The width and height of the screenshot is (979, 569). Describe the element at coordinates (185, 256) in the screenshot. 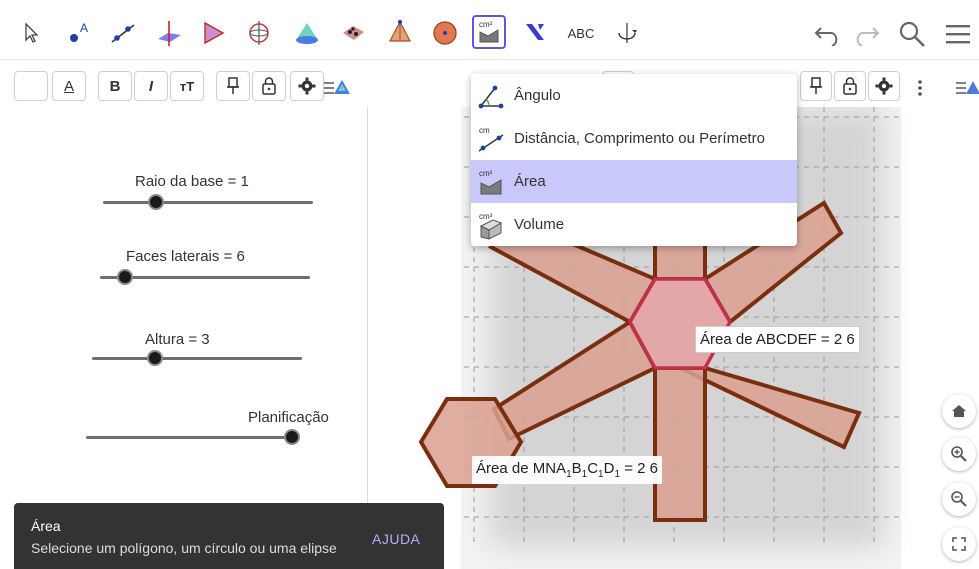

I see `slider-label-faces: Faces laterais = 6` at that location.